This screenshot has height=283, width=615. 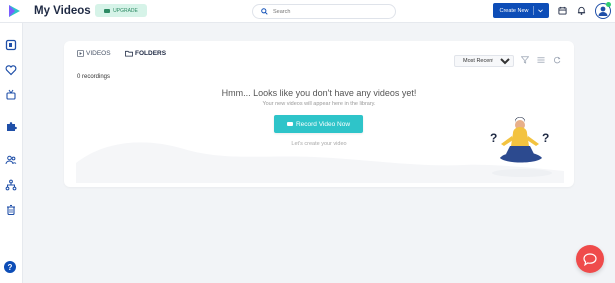 What do you see at coordinates (11, 185) in the screenshot?
I see `hierarchy-icon` at bounding box center [11, 185].